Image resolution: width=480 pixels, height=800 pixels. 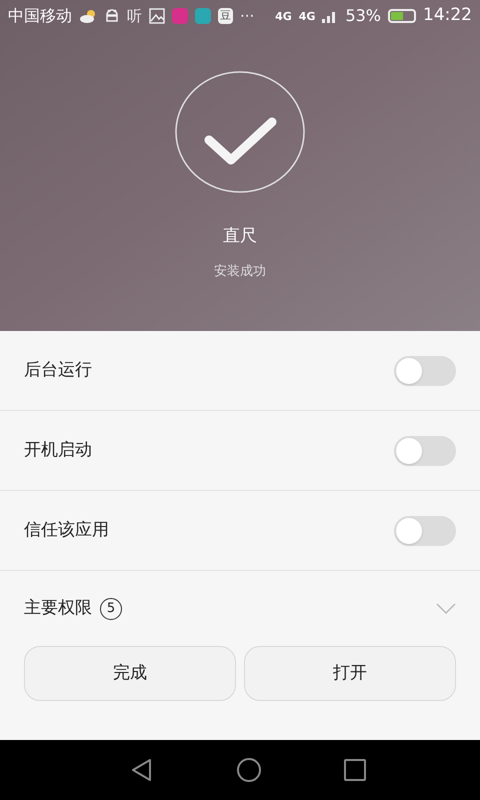 What do you see at coordinates (355, 770) in the screenshot?
I see `recent-apps-icon` at bounding box center [355, 770].